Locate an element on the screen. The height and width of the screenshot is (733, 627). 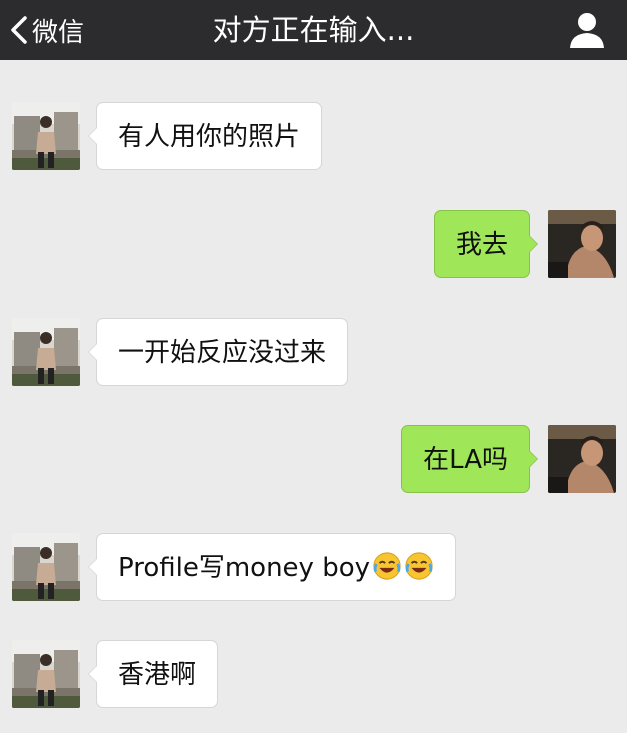
message-text: 在LA吗 is located at coordinates (465, 460).